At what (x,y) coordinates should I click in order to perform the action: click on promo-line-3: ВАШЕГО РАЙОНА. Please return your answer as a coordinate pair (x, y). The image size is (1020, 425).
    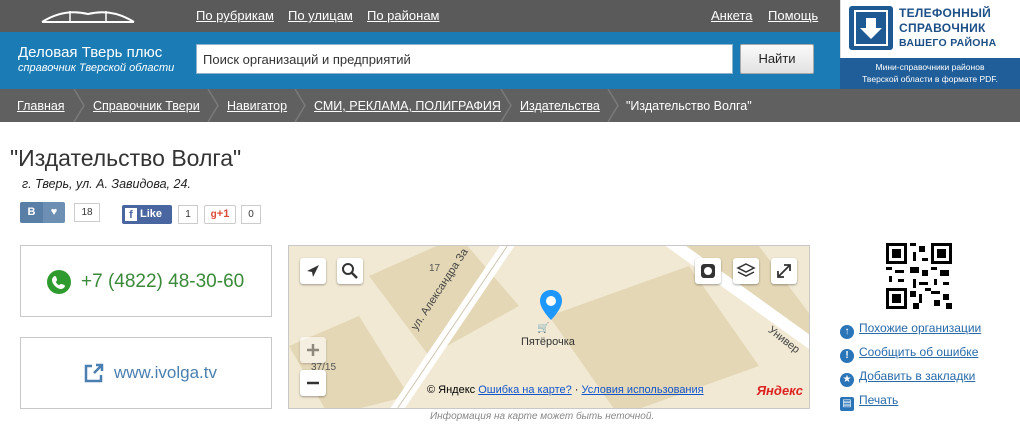
    Looking at the image, I should click on (948, 43).